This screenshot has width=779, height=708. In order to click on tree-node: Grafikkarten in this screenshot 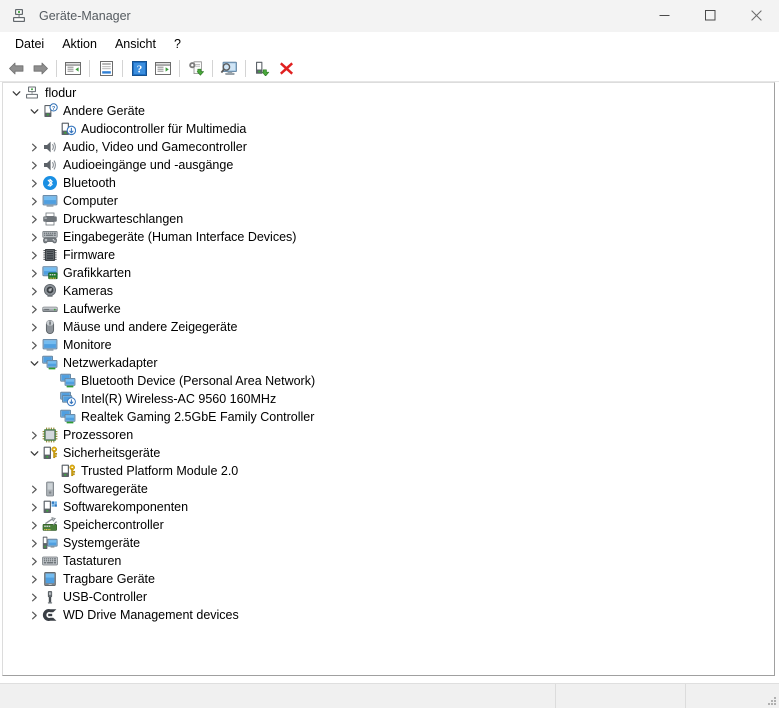, I will do `click(388, 273)`.